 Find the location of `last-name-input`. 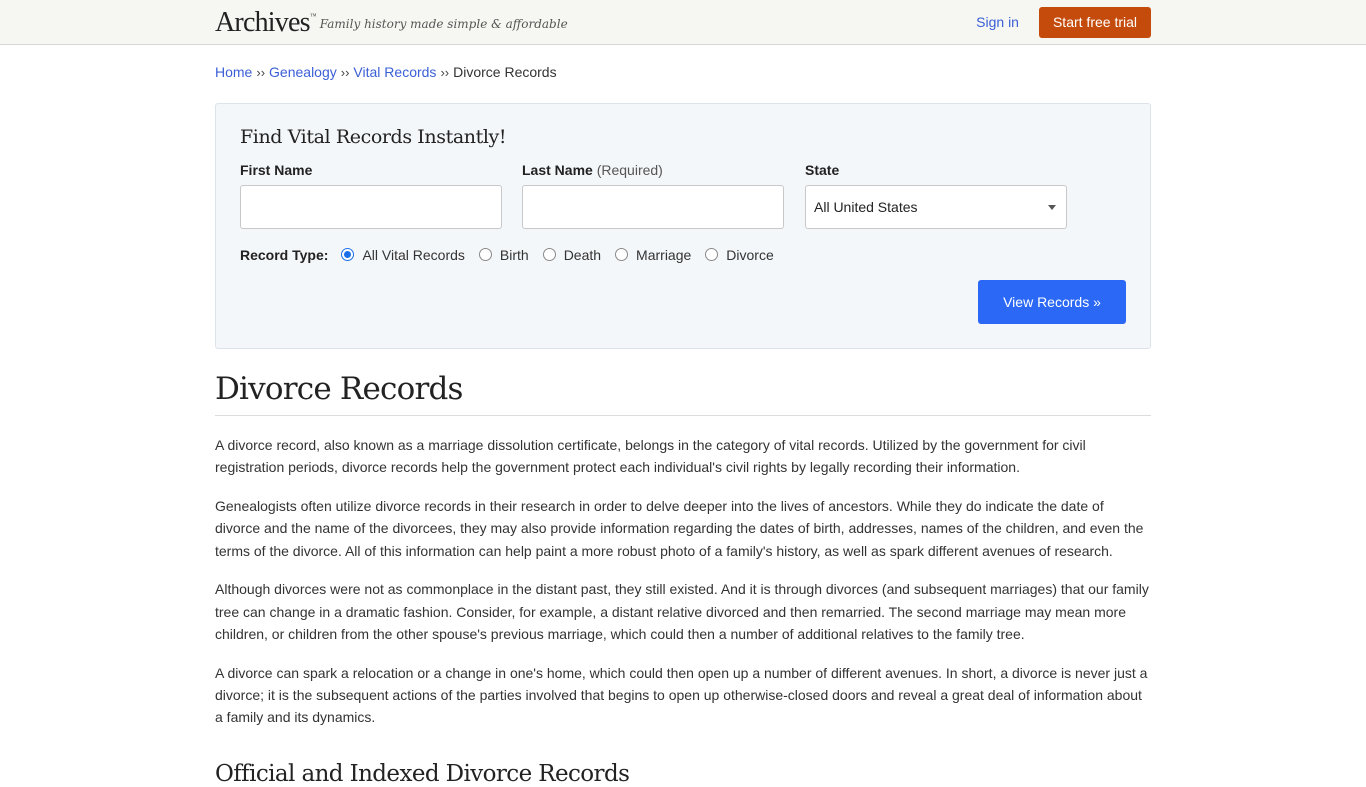

last-name-input is located at coordinates (653, 207).